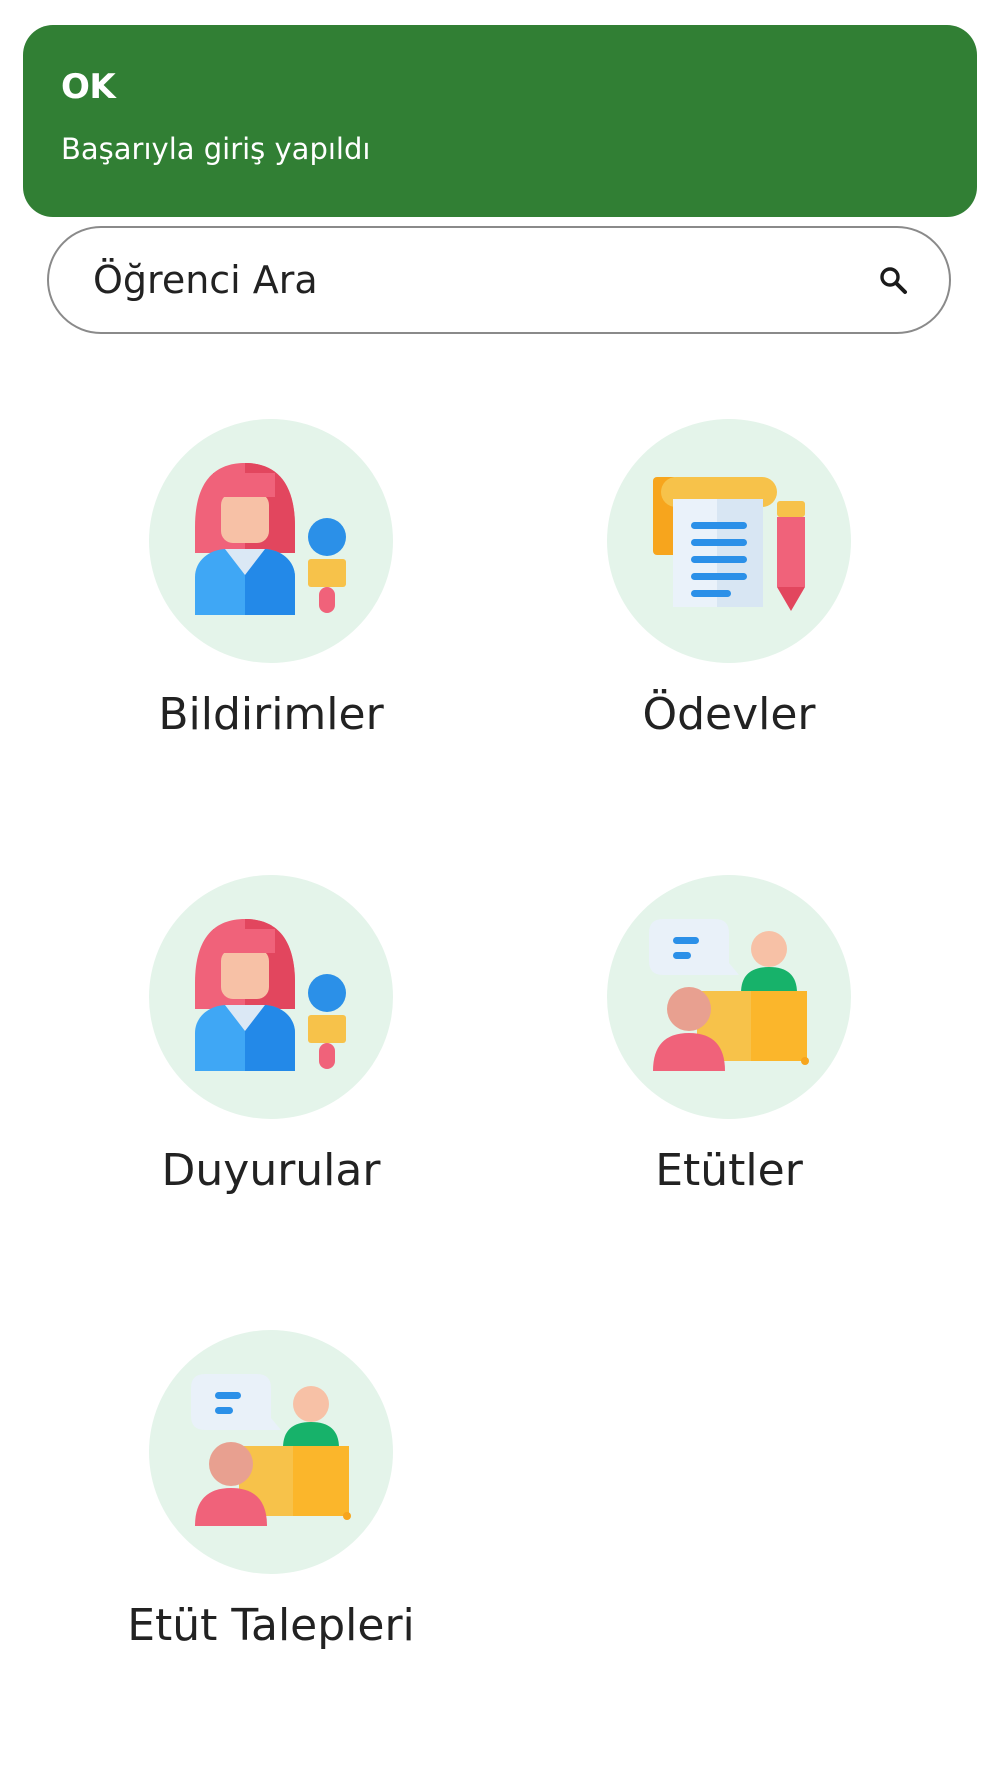  Describe the element at coordinates (88, 87) in the screenshot. I see `toast-title: OK` at that location.